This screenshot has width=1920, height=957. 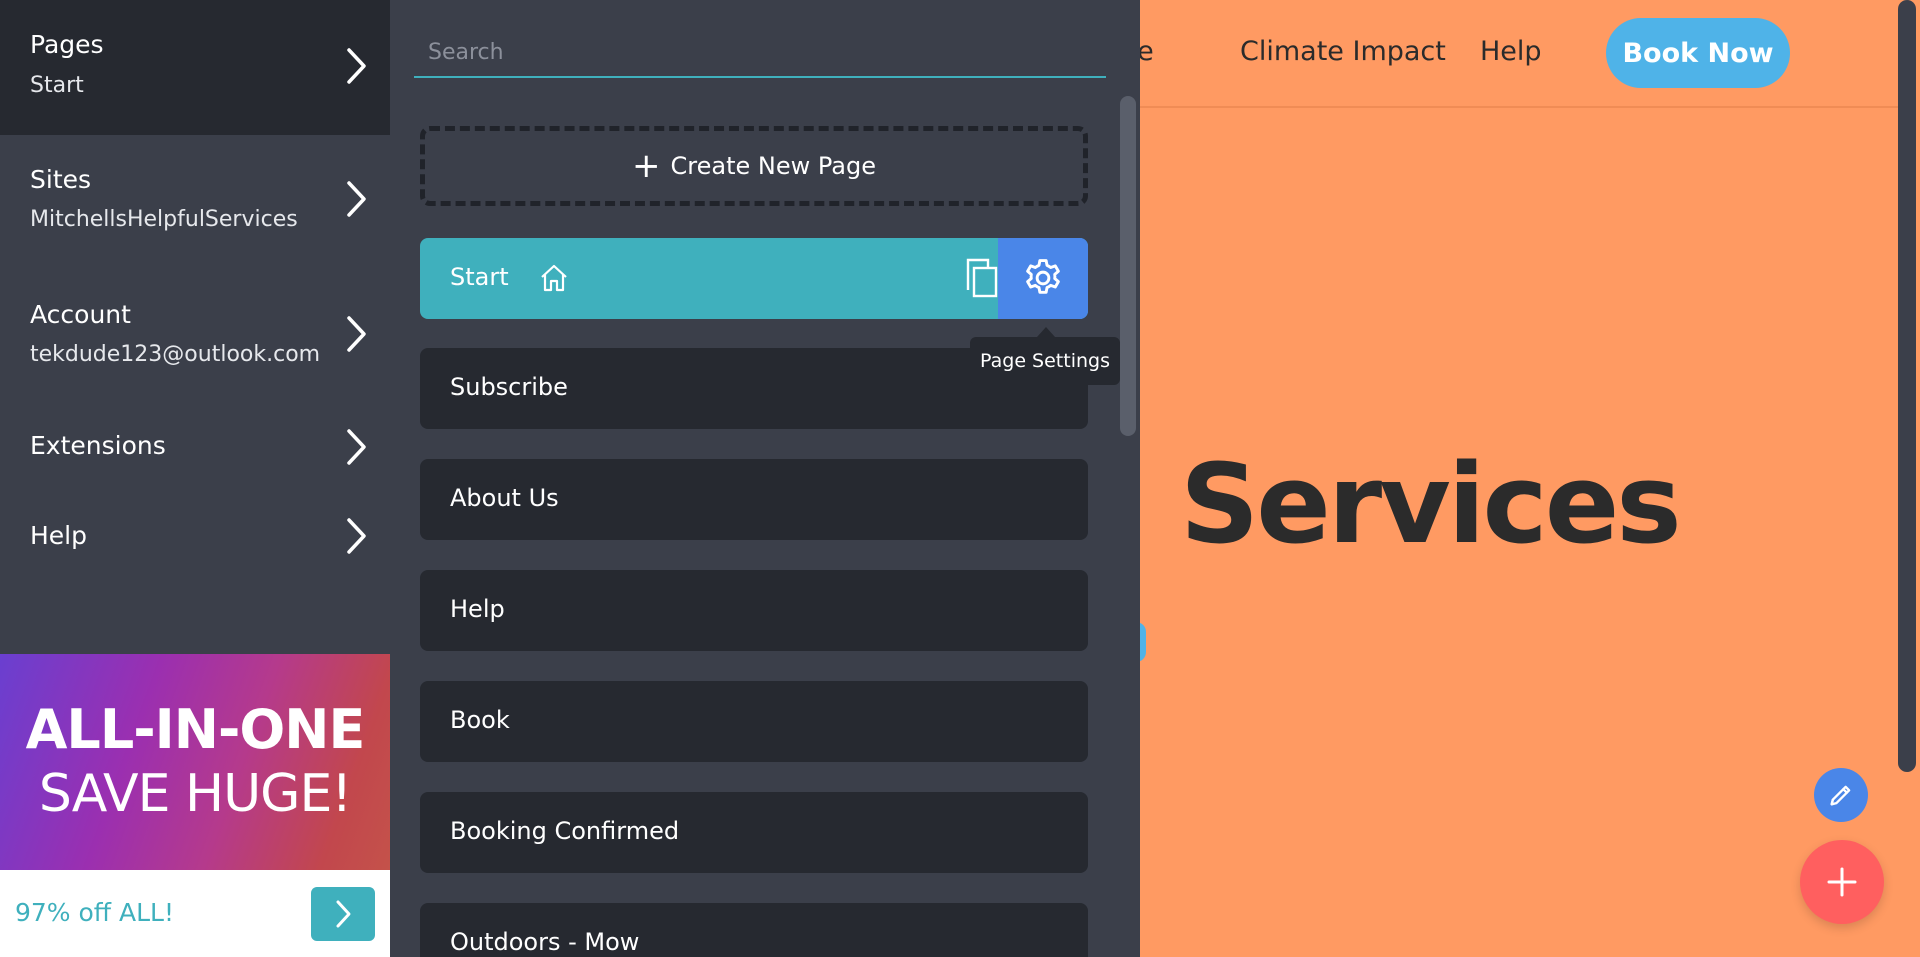 I want to click on page-row-start: Start, so click(x=754, y=278).